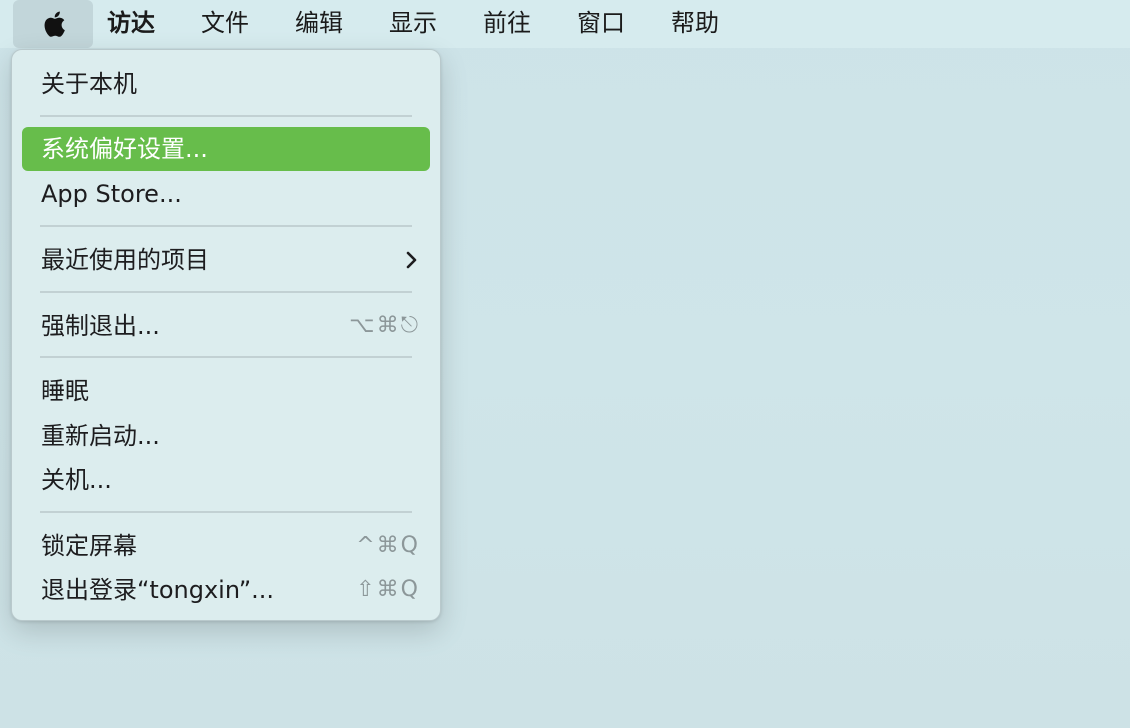 The width and height of the screenshot is (1130, 728). What do you see at coordinates (601, 24) in the screenshot?
I see `menu-window: 窗口` at bounding box center [601, 24].